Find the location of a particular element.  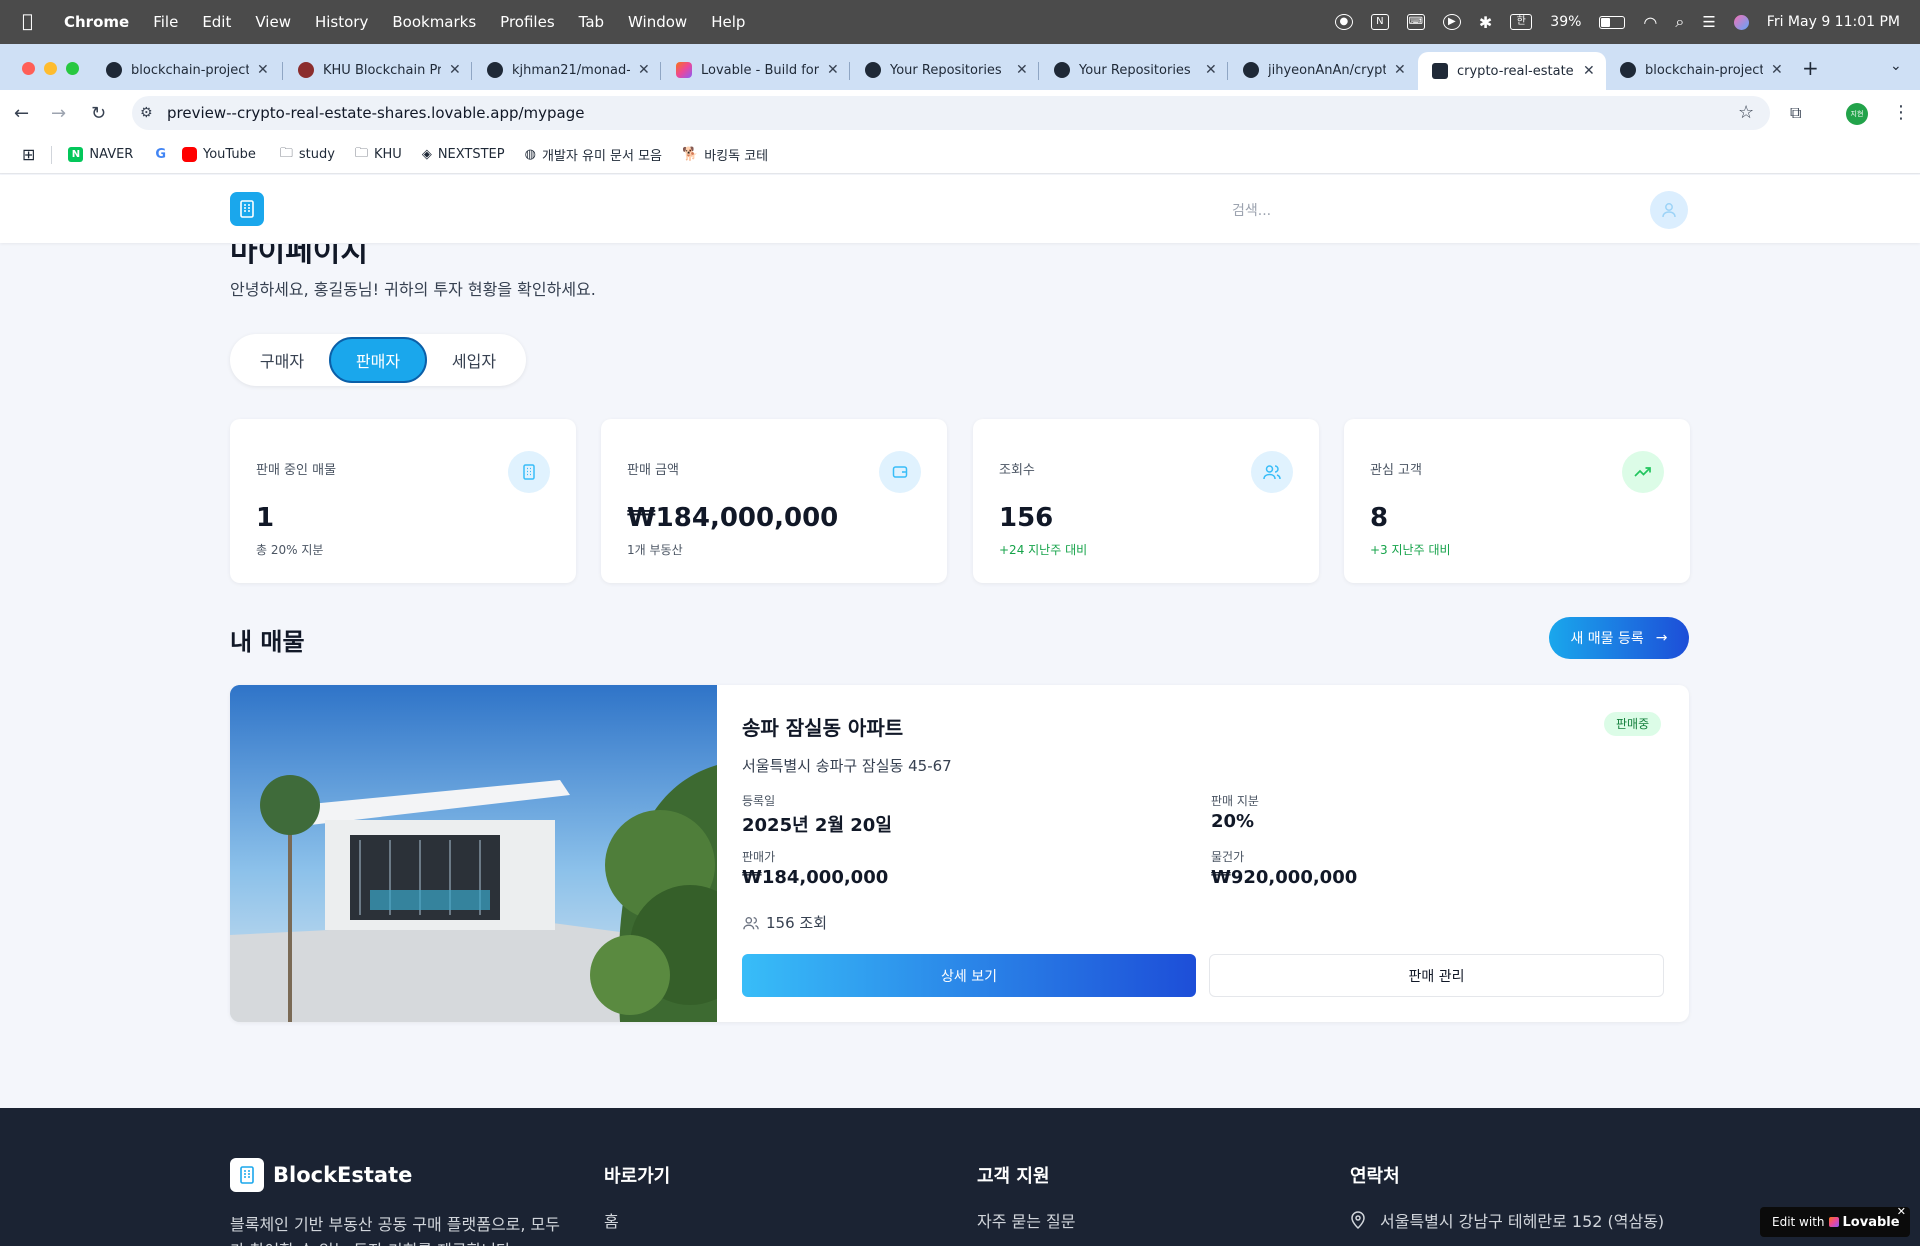

user-icon is located at coordinates (1669, 210).